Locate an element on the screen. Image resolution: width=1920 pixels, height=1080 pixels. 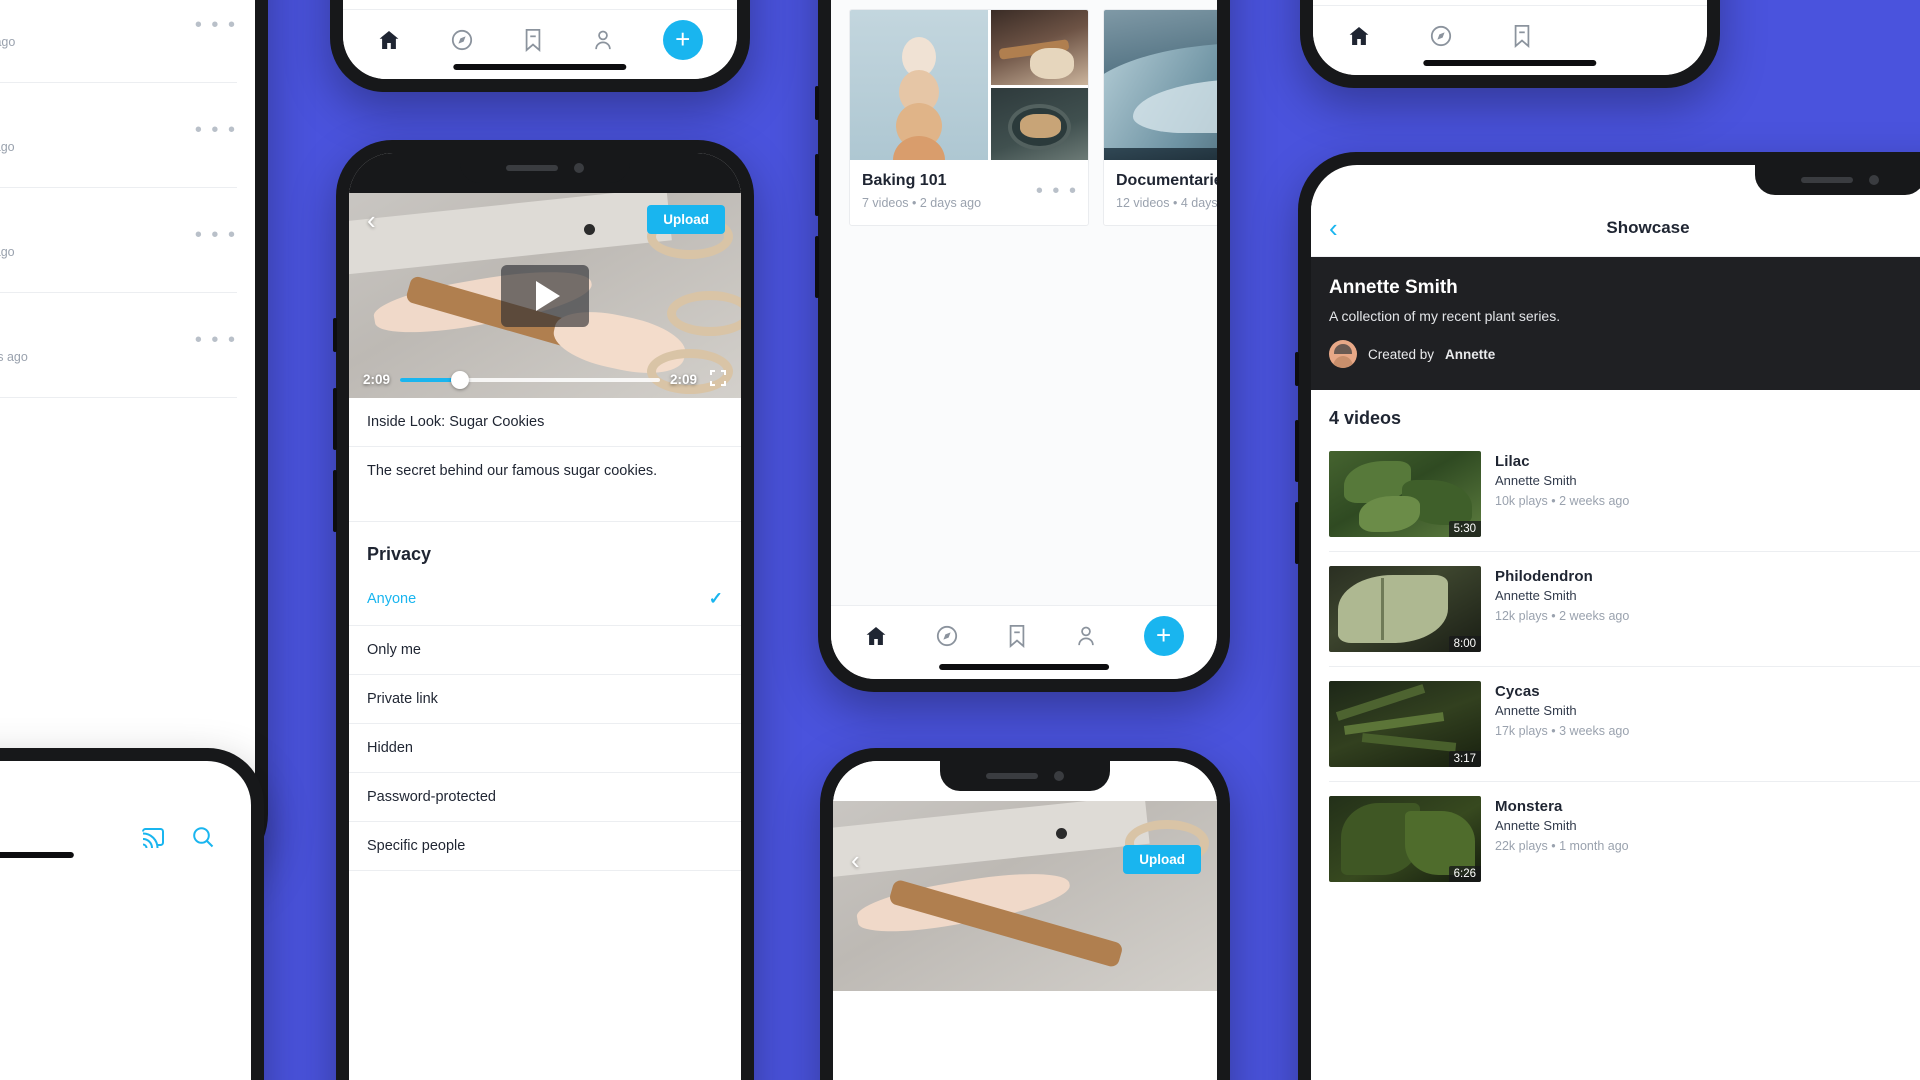
video-thumbnail: 8:00 is located at coordinates (1405, 609).